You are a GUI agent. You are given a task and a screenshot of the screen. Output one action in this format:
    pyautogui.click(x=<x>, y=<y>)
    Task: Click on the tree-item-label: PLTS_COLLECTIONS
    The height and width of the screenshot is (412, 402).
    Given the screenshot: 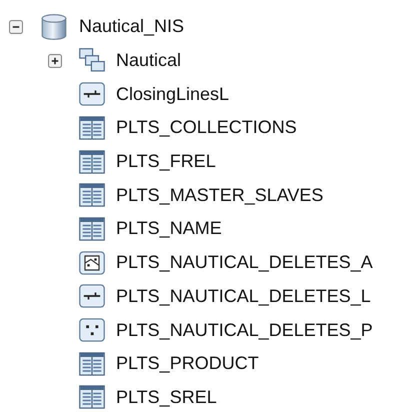 What is the action you would take?
    pyautogui.click(x=206, y=127)
    